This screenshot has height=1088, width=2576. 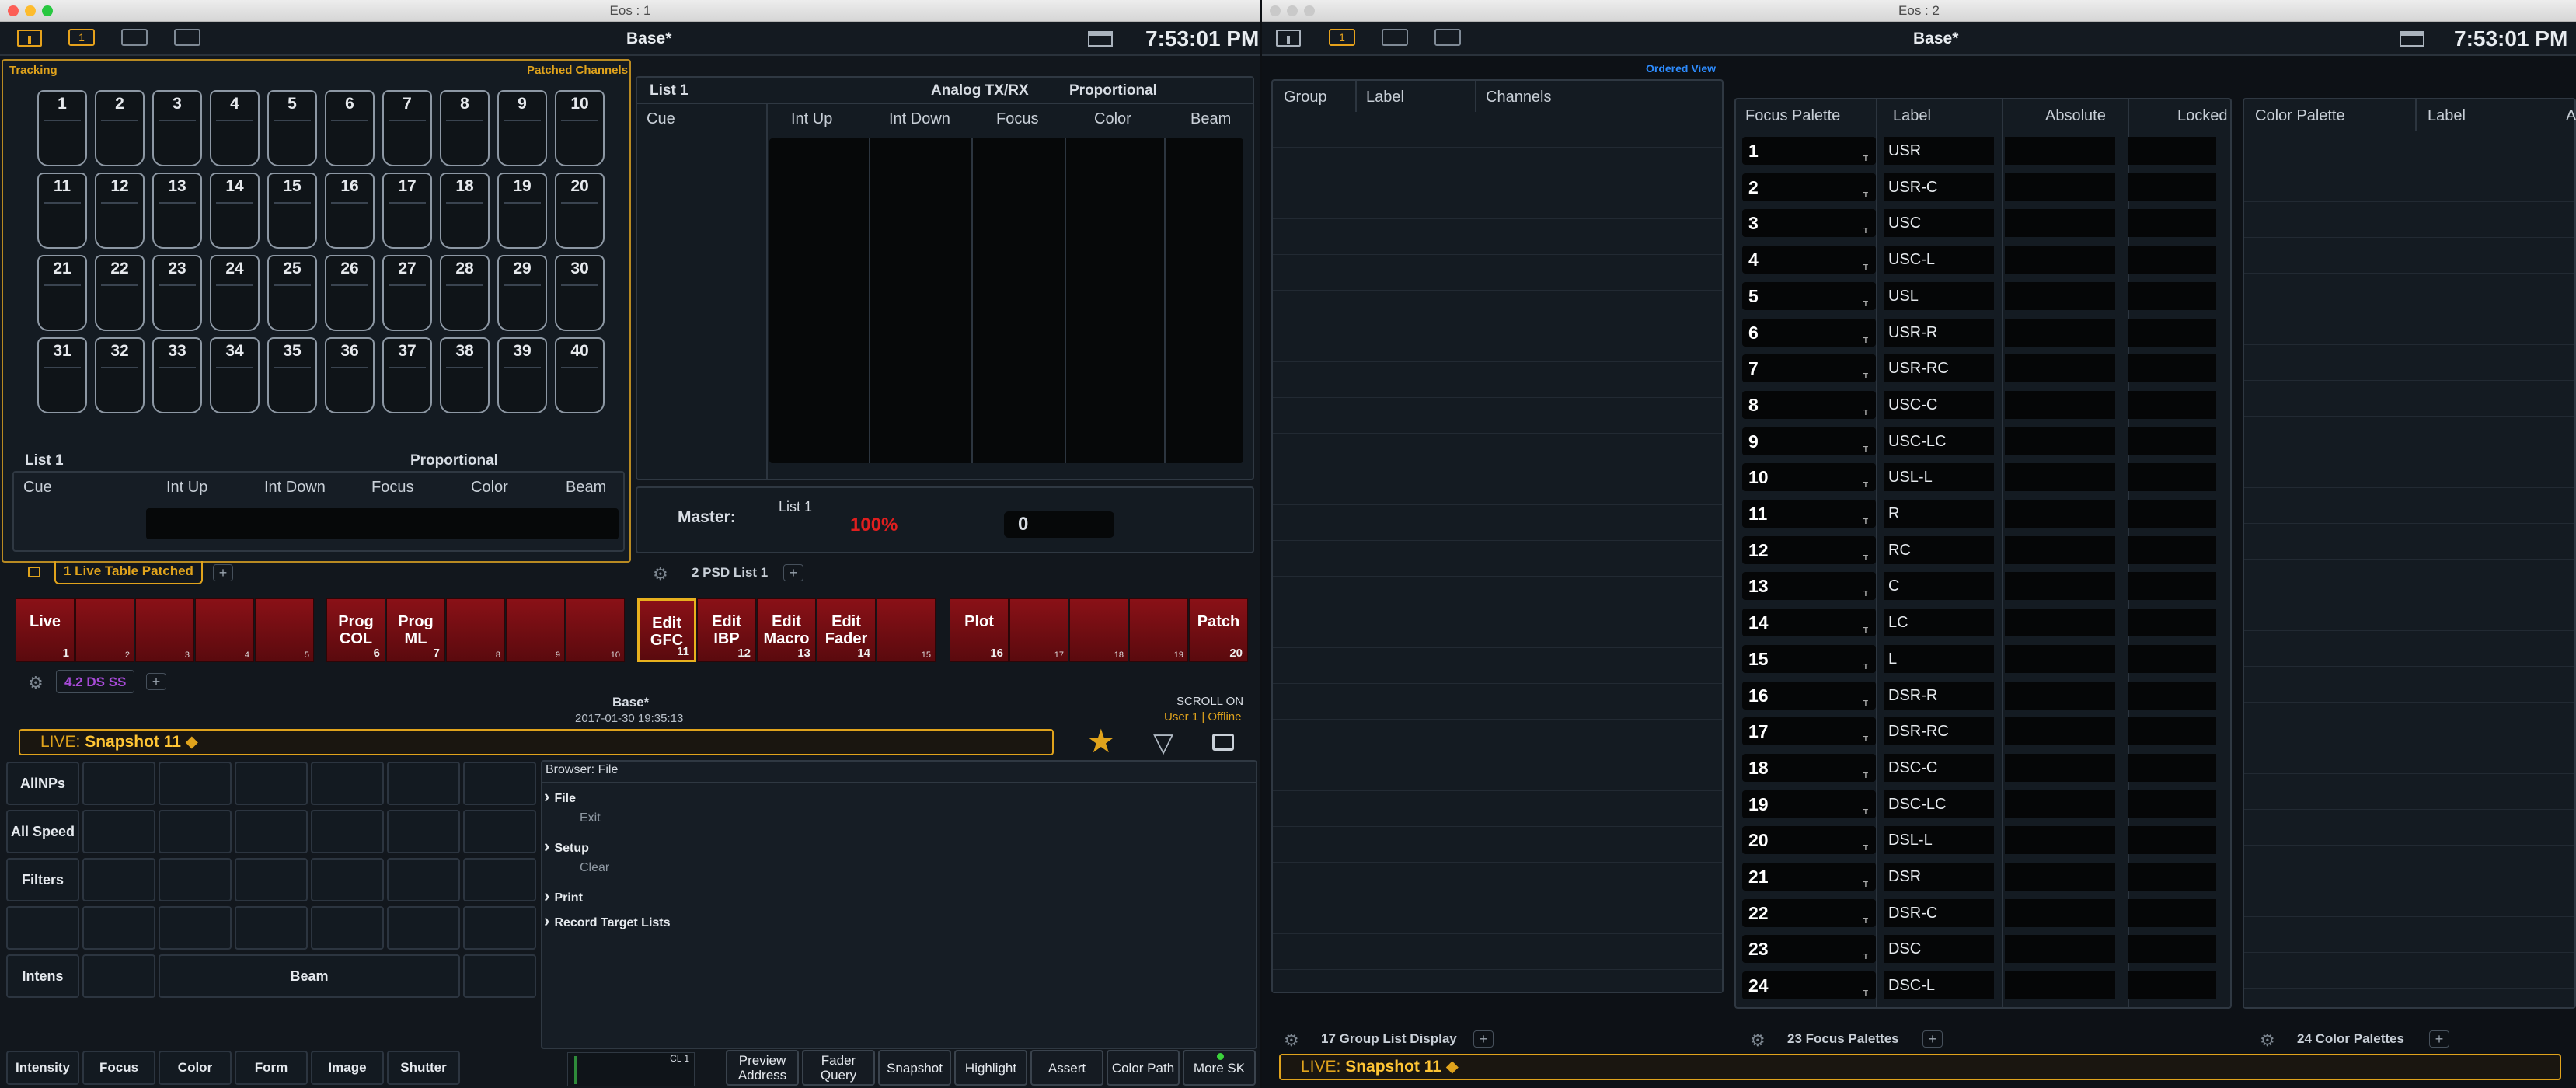 What do you see at coordinates (407, 375) in the screenshot?
I see `channel-37: 37` at bounding box center [407, 375].